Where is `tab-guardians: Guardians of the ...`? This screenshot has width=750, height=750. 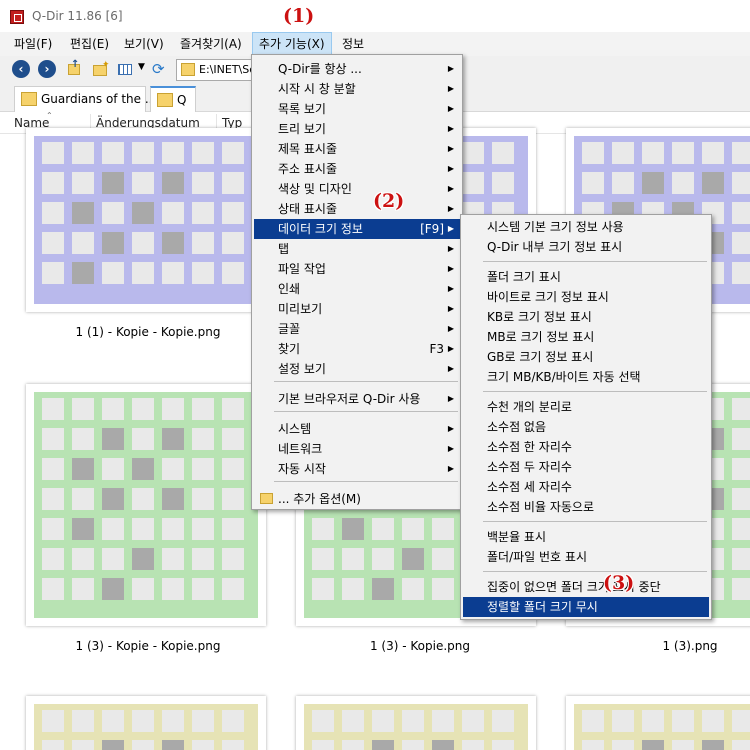 tab-guardians: Guardians of the ... is located at coordinates (85, 99).